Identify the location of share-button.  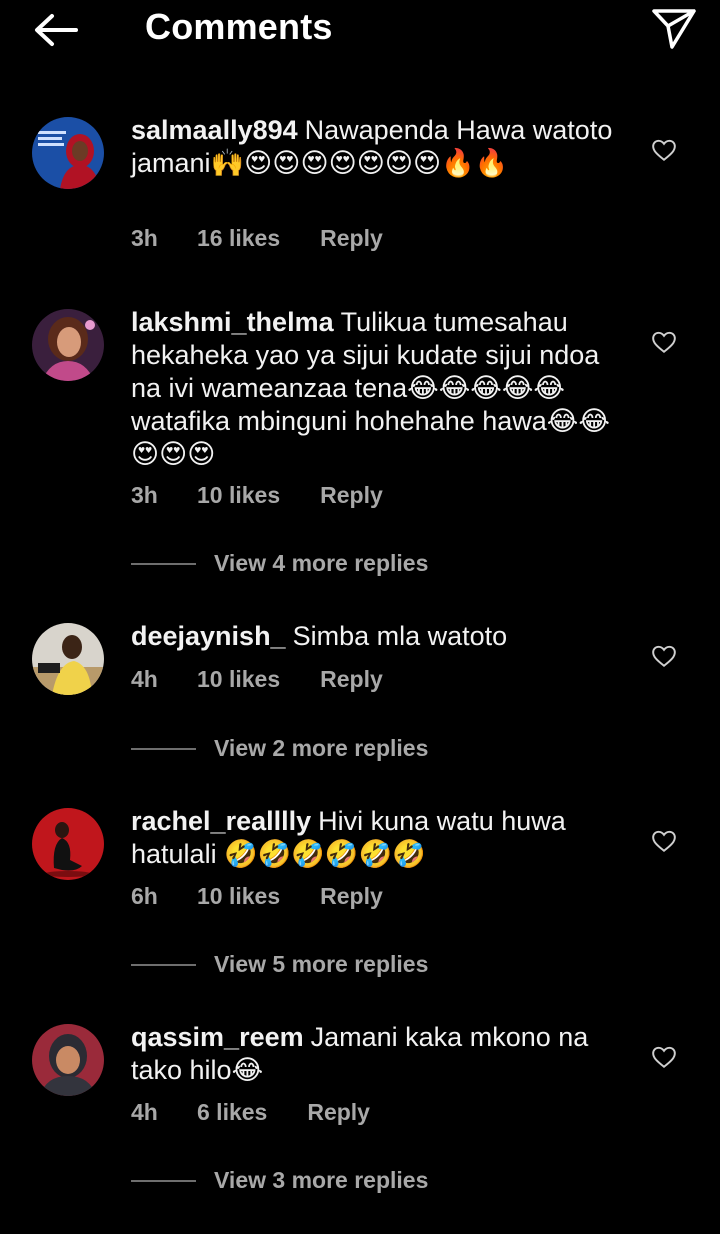
(674, 29).